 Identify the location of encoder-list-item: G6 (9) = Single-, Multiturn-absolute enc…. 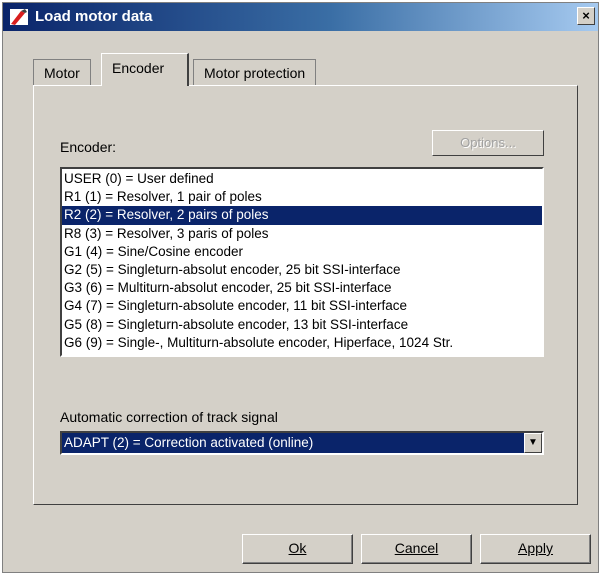
(302, 343).